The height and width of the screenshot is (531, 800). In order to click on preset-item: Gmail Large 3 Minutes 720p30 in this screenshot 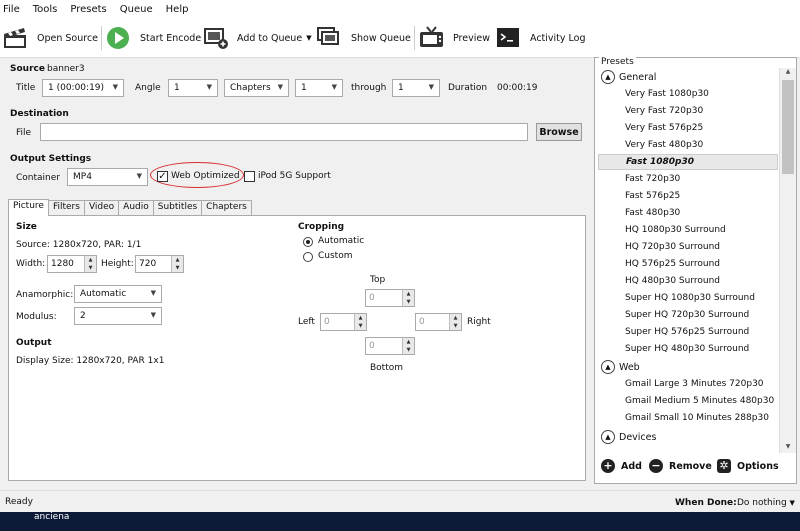, I will do `click(694, 384)`.